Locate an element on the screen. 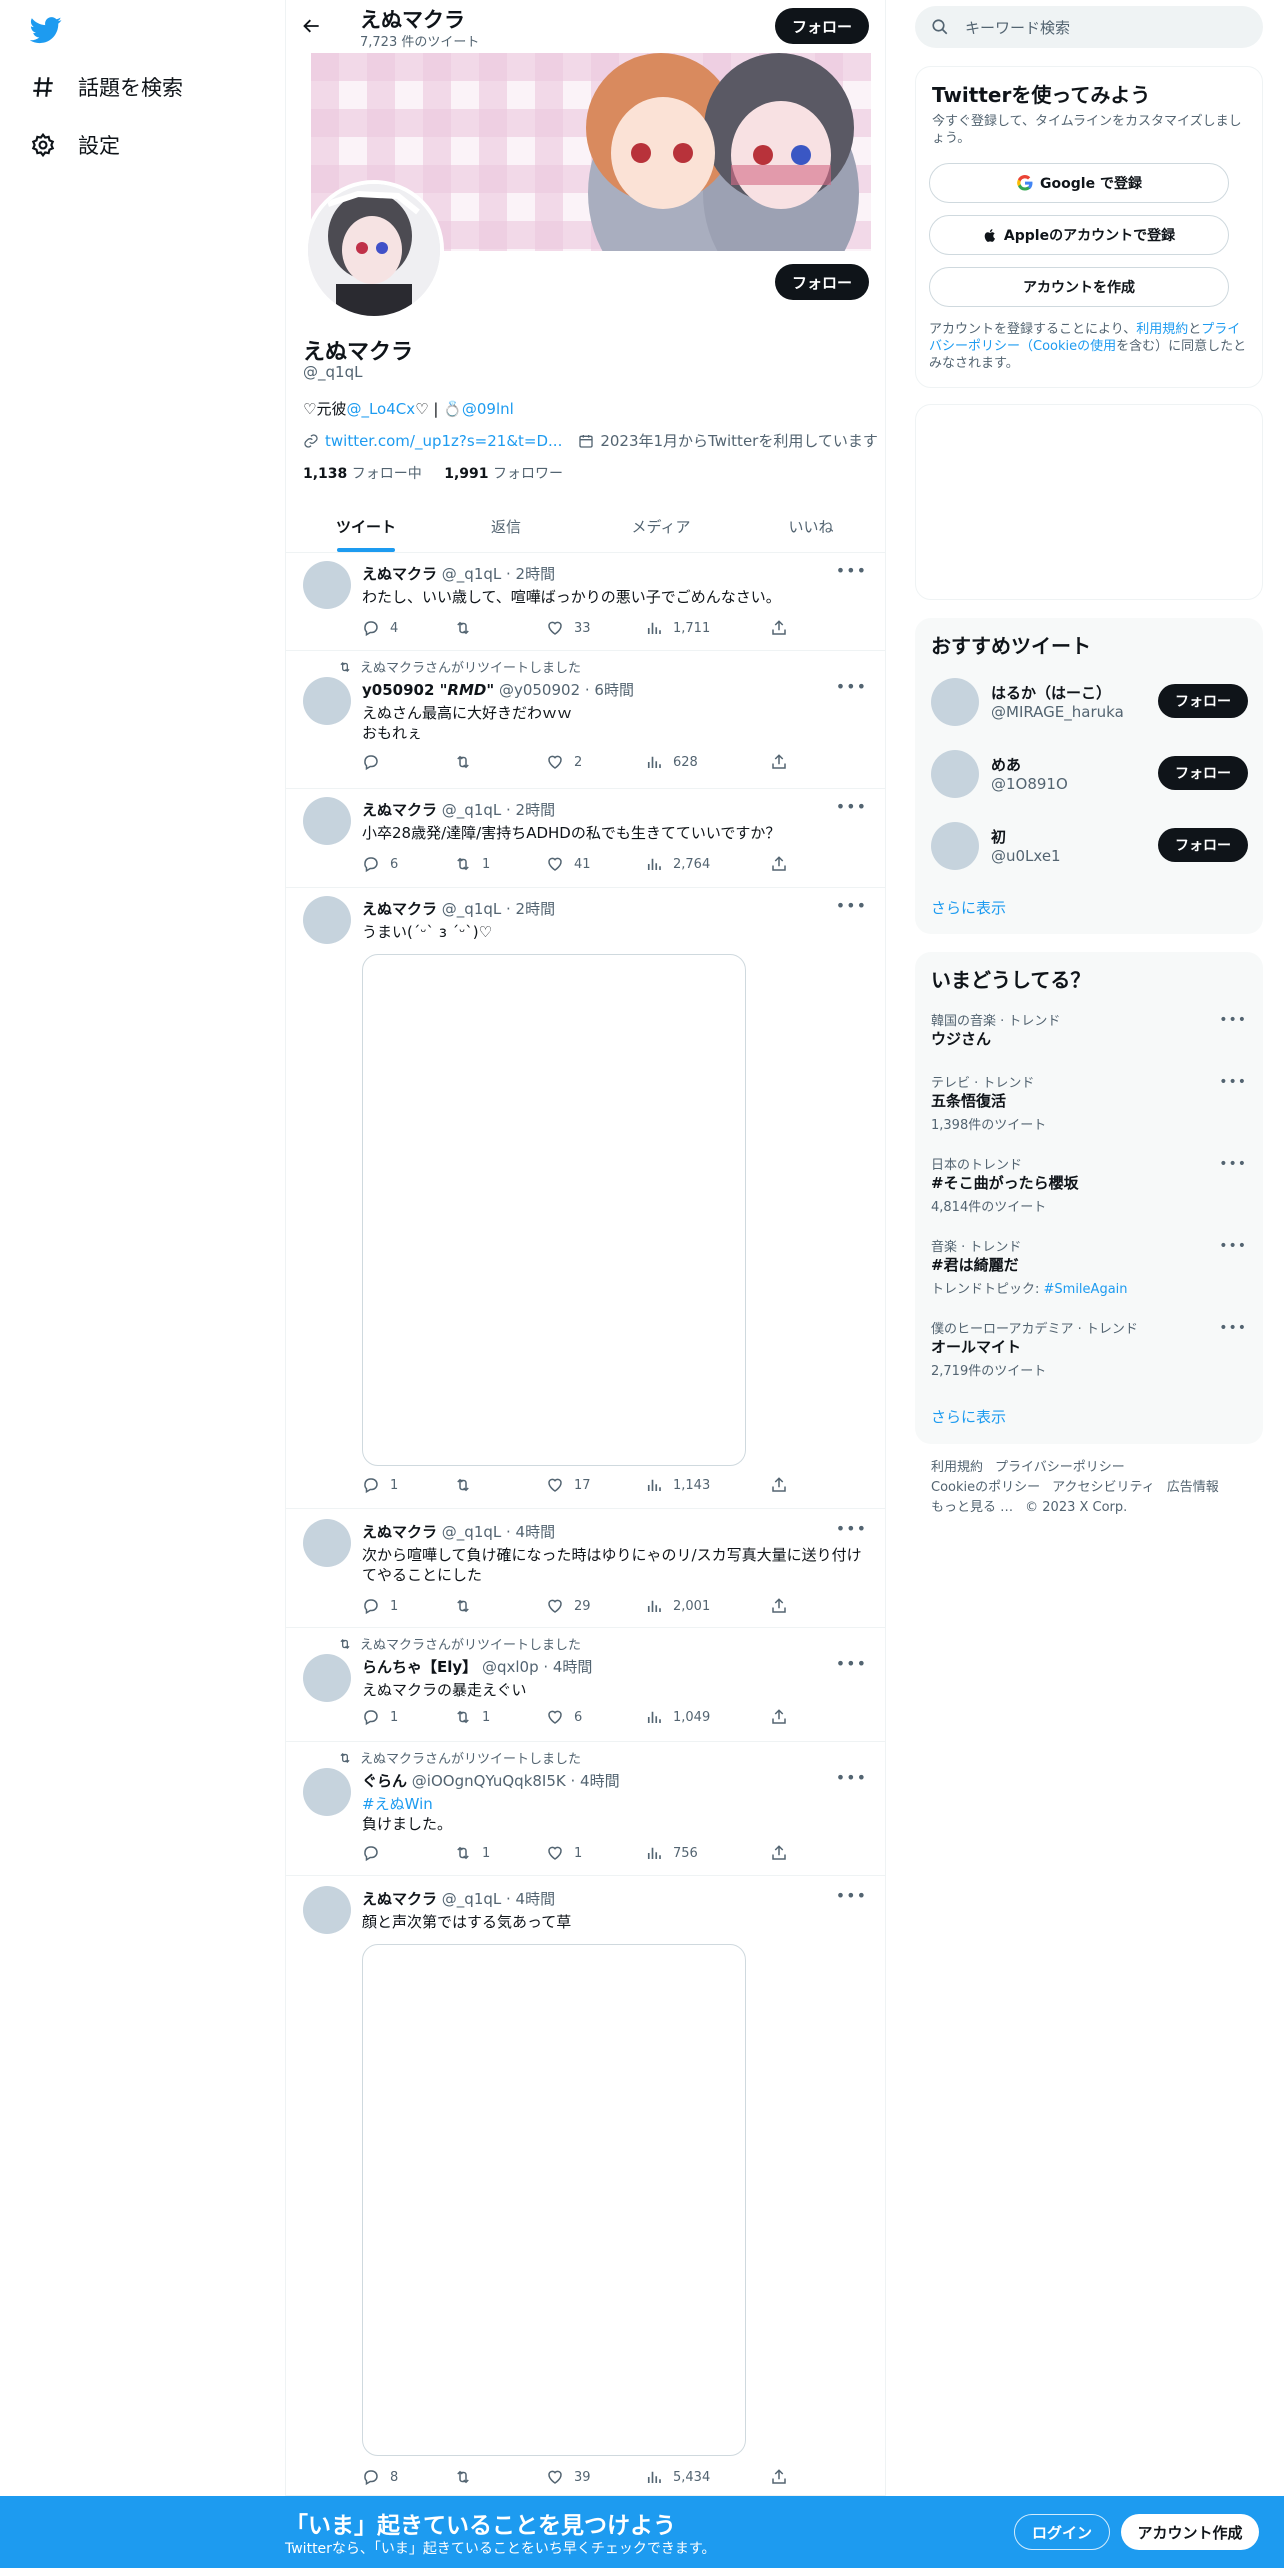 The image size is (1284, 2568). tab-media: メディア is located at coordinates (661, 526).